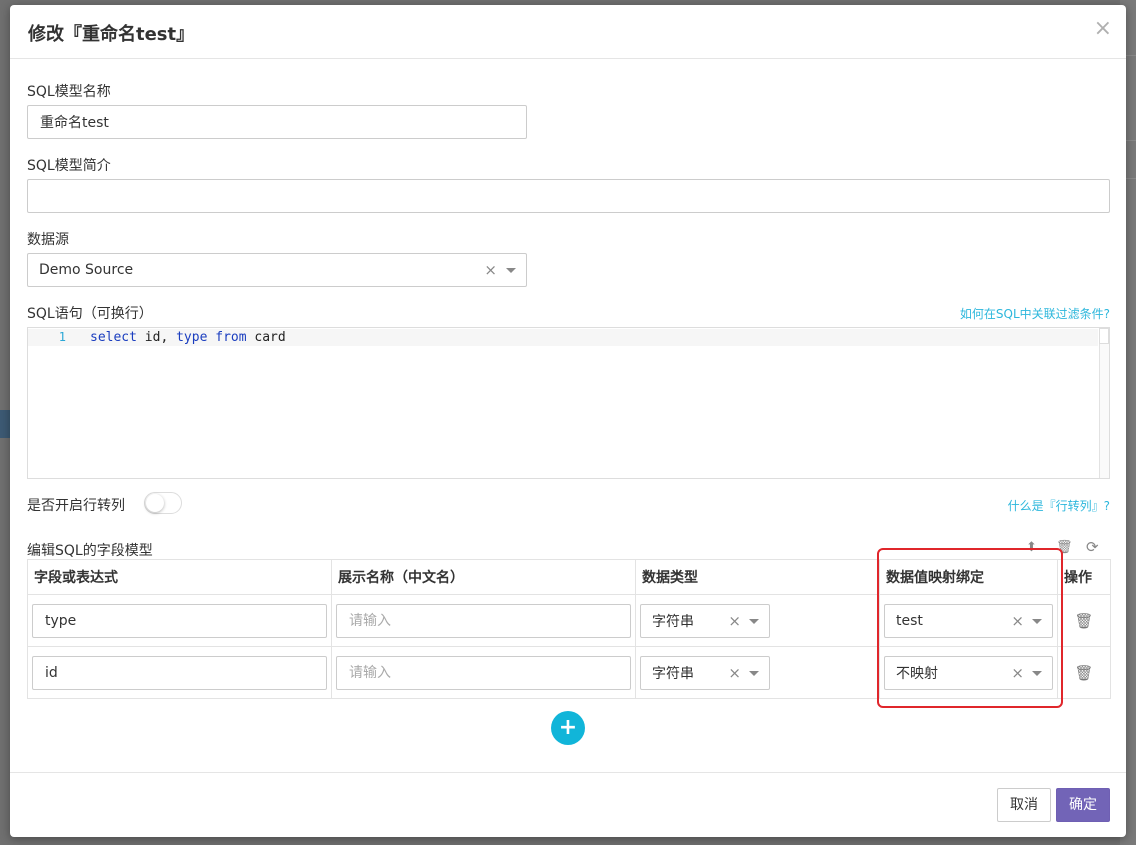  What do you see at coordinates (1083, 805) in the screenshot?
I see `confirm-button: 确定` at bounding box center [1083, 805].